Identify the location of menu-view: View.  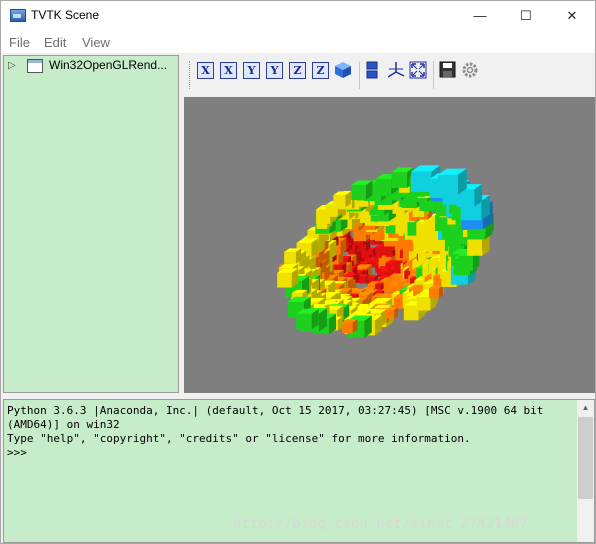
(96, 42).